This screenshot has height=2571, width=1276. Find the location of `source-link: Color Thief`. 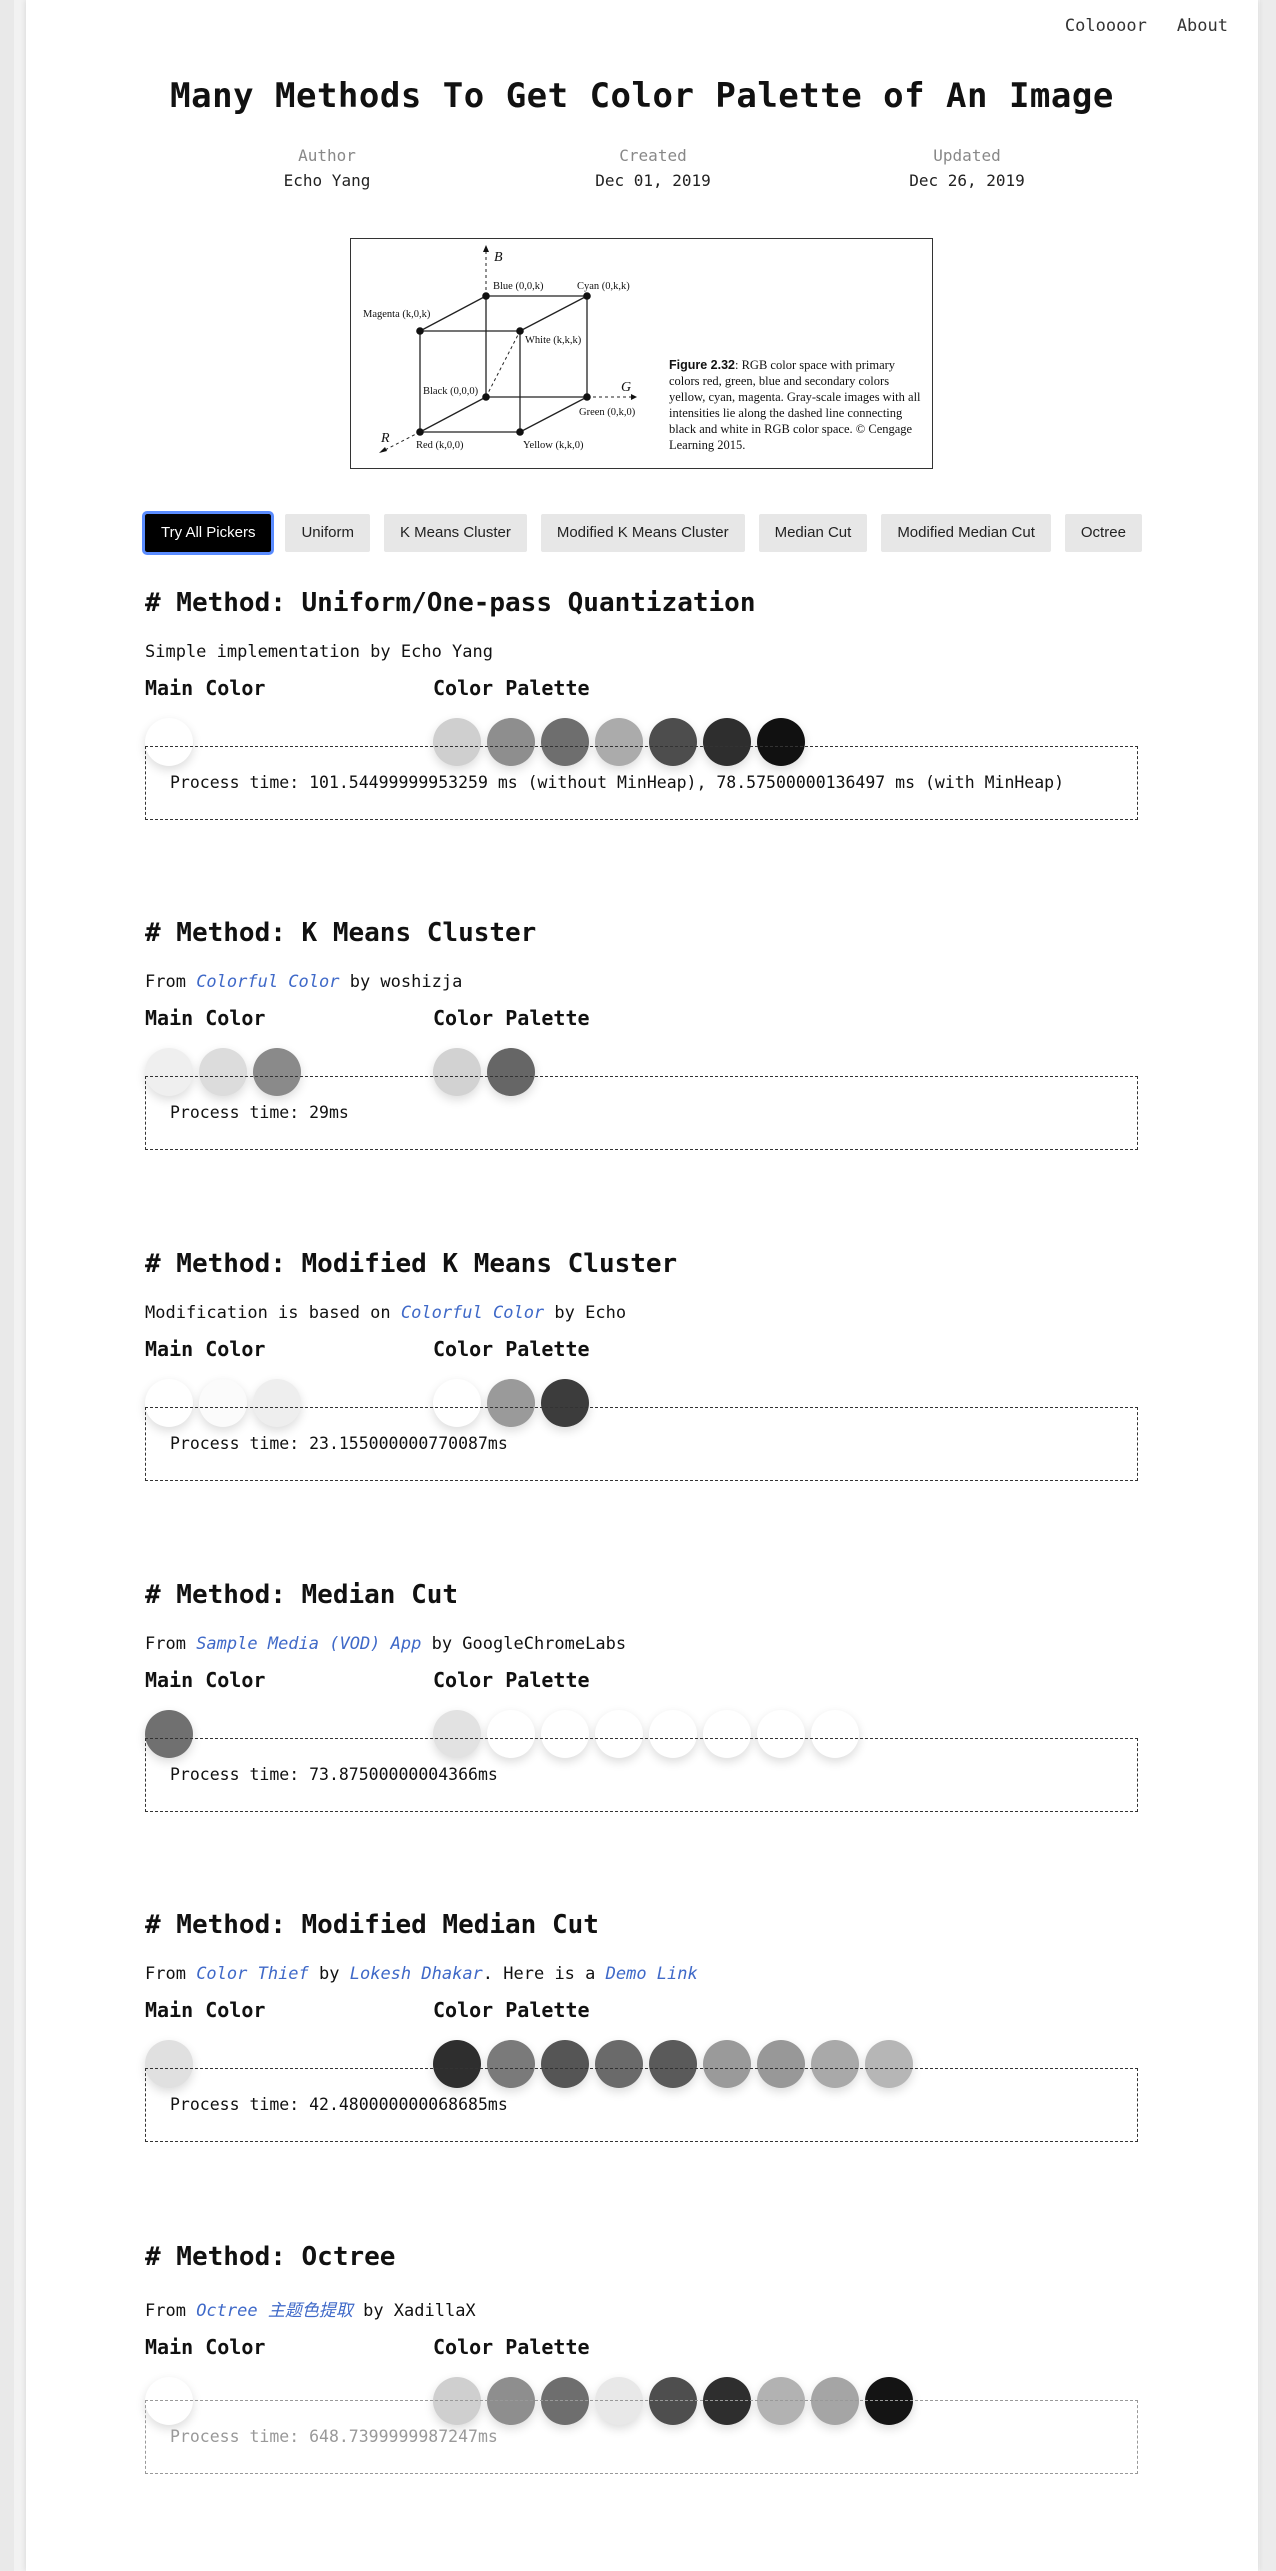

source-link: Color Thief is located at coordinates (252, 1974).